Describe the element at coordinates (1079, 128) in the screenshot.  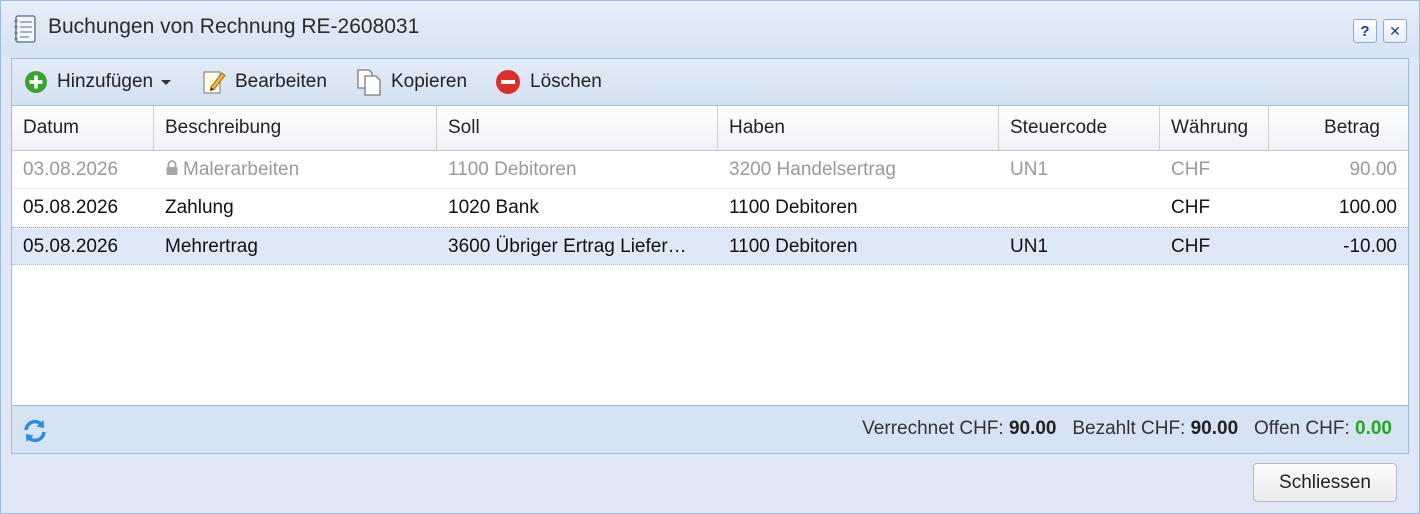
I see `column-header-steuercode: Steuercode` at that location.